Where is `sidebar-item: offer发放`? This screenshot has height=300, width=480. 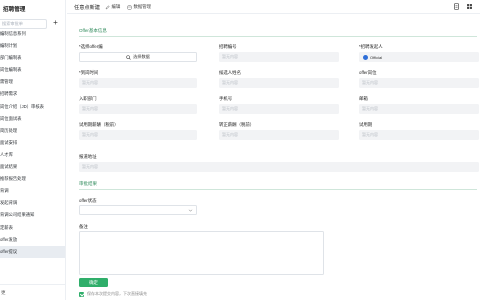
sidebar-item: offer发放 is located at coordinates (32, 240).